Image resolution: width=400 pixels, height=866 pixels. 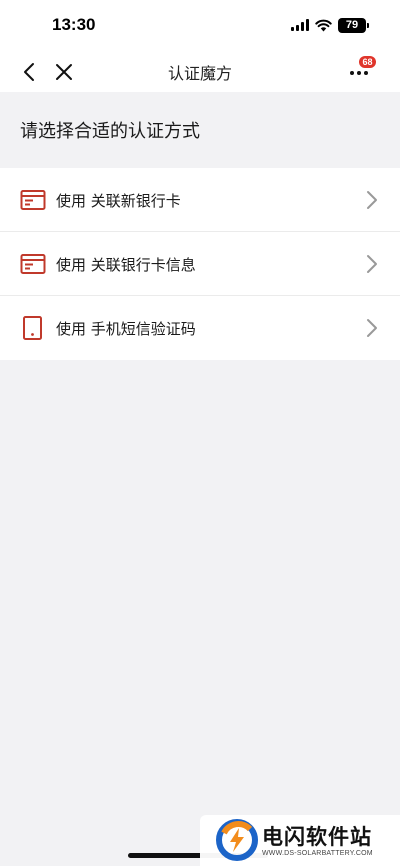 I want to click on option-label: 使用 手机短信验证码, so click(x=126, y=329).